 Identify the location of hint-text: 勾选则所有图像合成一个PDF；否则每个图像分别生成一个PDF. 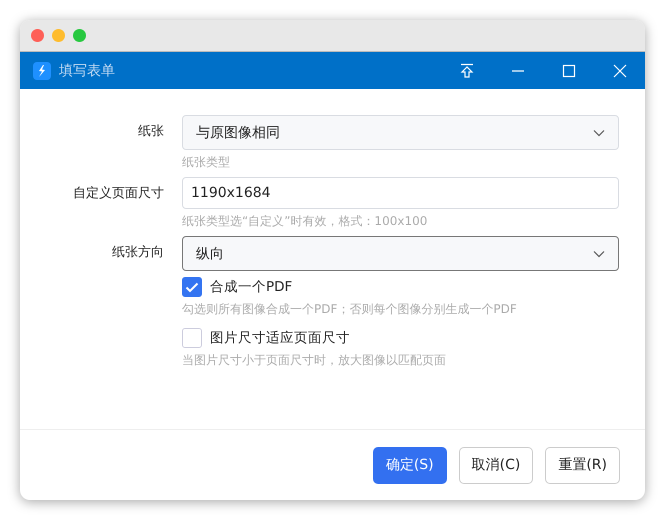
(350, 309).